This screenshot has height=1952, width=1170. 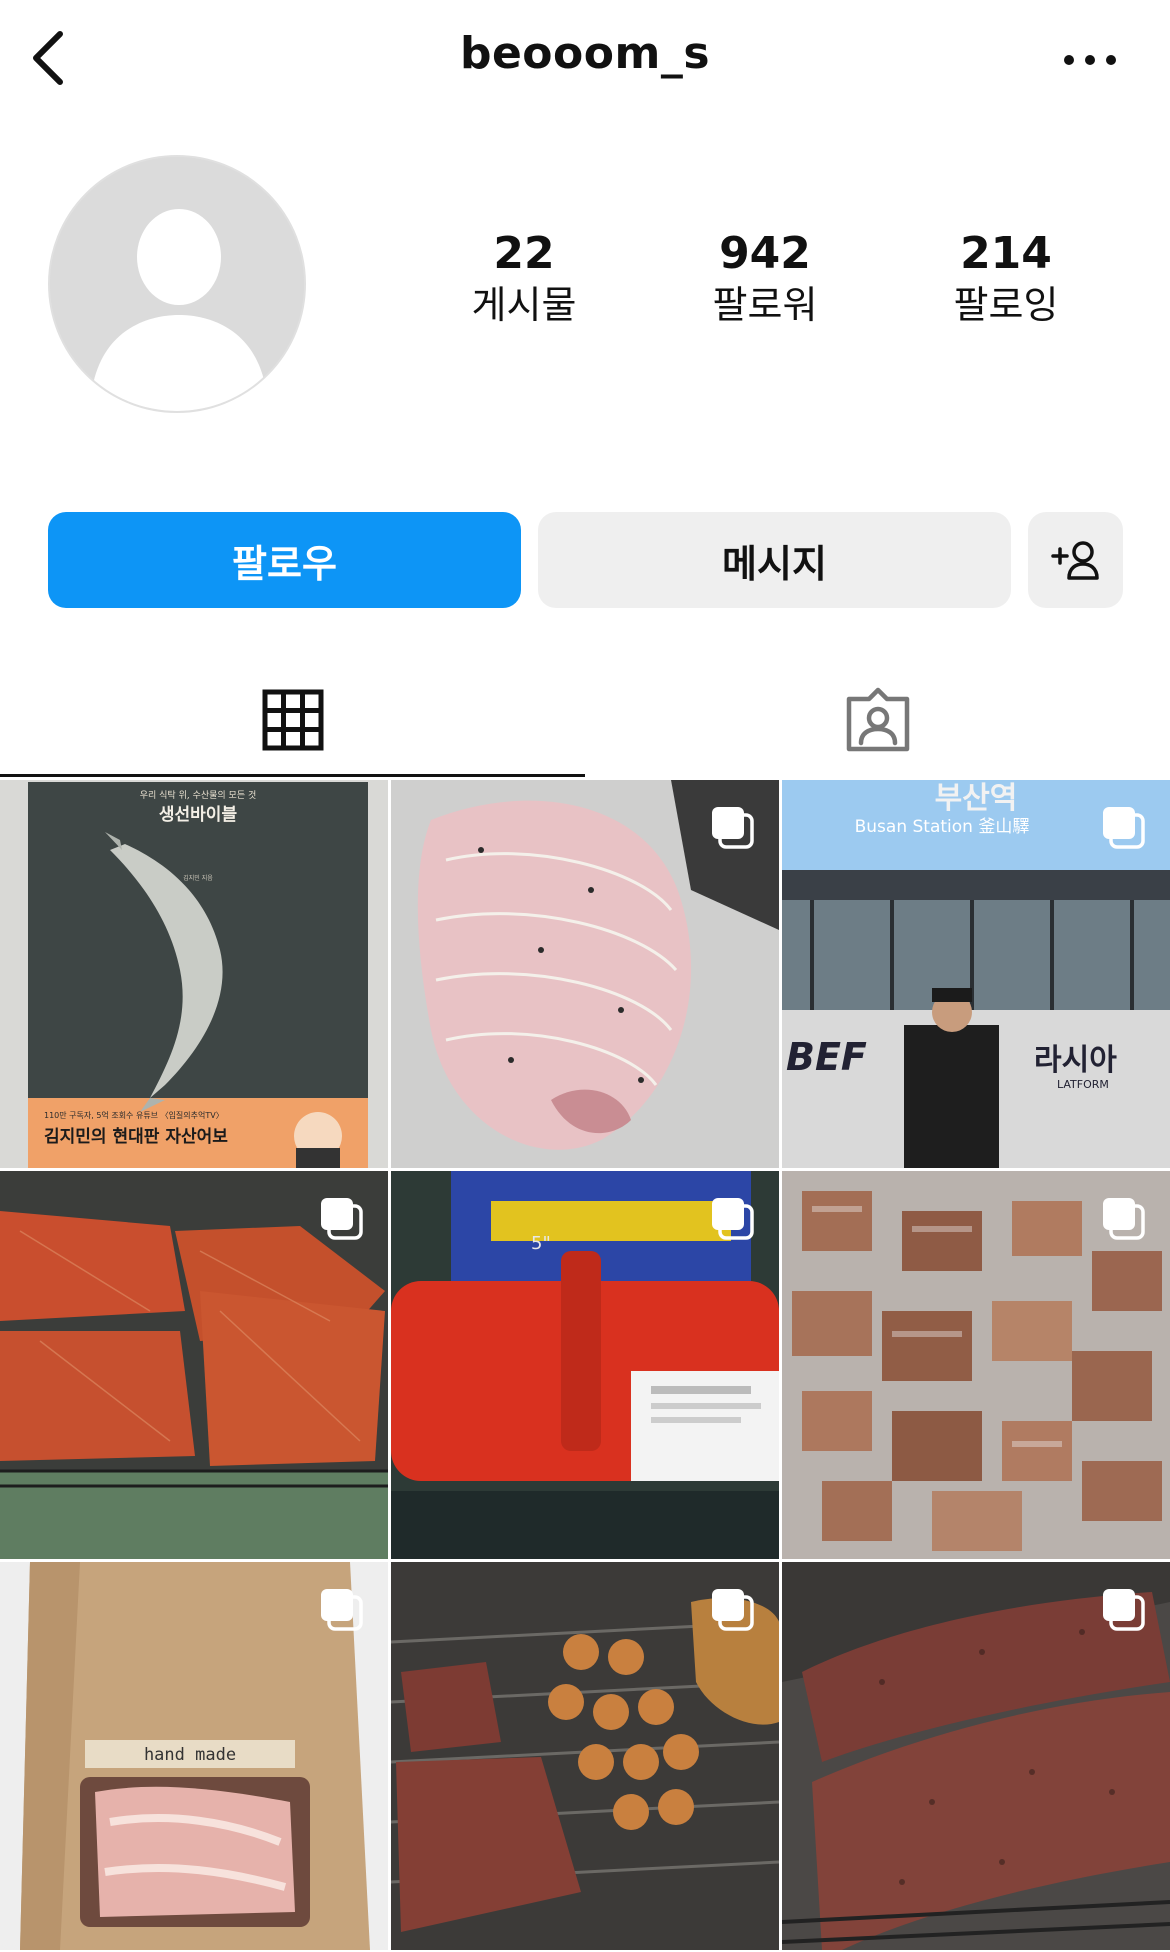 What do you see at coordinates (976, 1756) in the screenshot?
I see `post-thumbnail-smoked-ribs` at bounding box center [976, 1756].